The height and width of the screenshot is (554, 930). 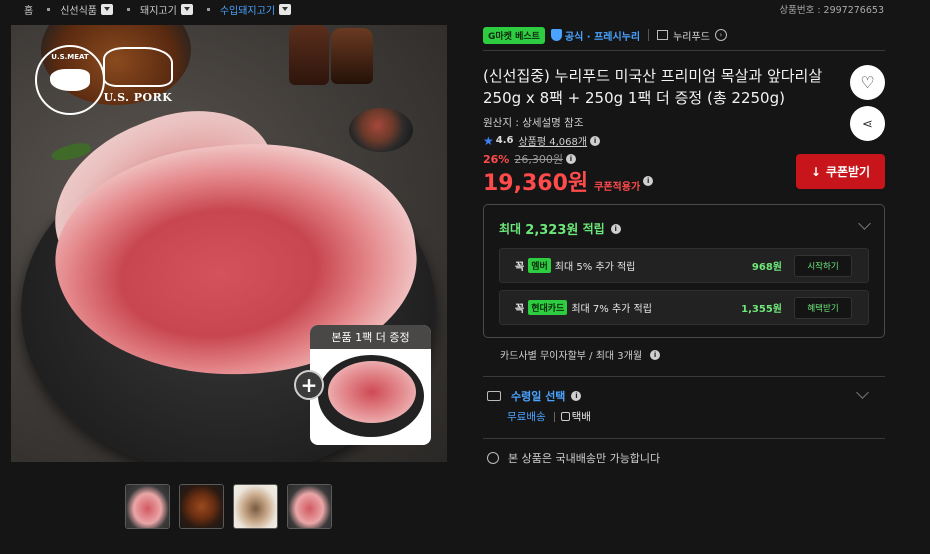 I want to click on share-button: ⋖, so click(x=867, y=123).